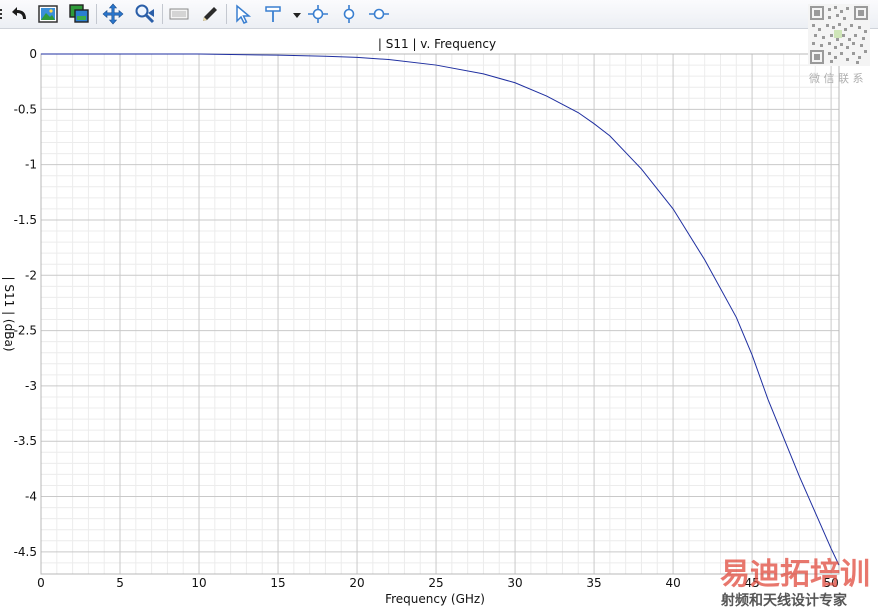  Describe the element at coordinates (514, 583) in the screenshot. I see `x-tick-label: 30` at that location.